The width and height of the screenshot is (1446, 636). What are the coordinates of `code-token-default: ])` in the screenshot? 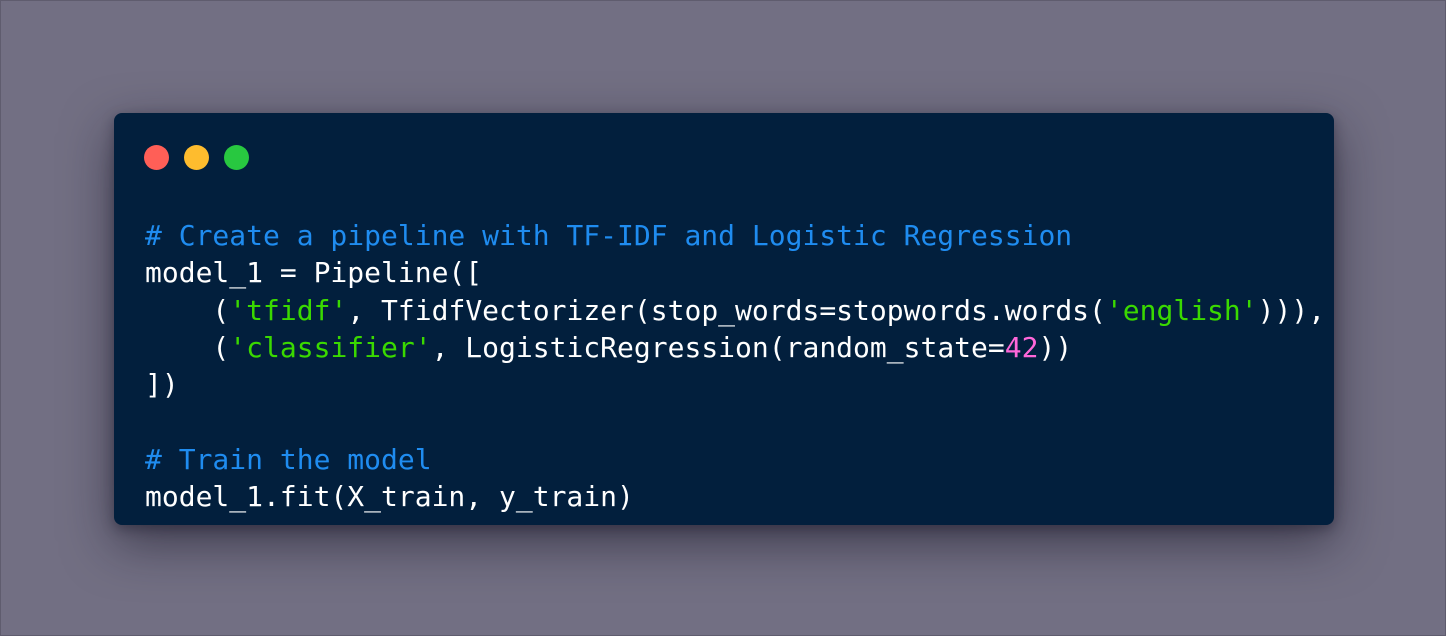 It's located at (162, 385).